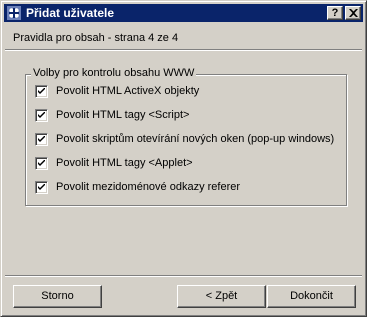  Describe the element at coordinates (124, 163) in the screenshot. I see `option-label: Povolit HTML tagy <Applet>` at that location.